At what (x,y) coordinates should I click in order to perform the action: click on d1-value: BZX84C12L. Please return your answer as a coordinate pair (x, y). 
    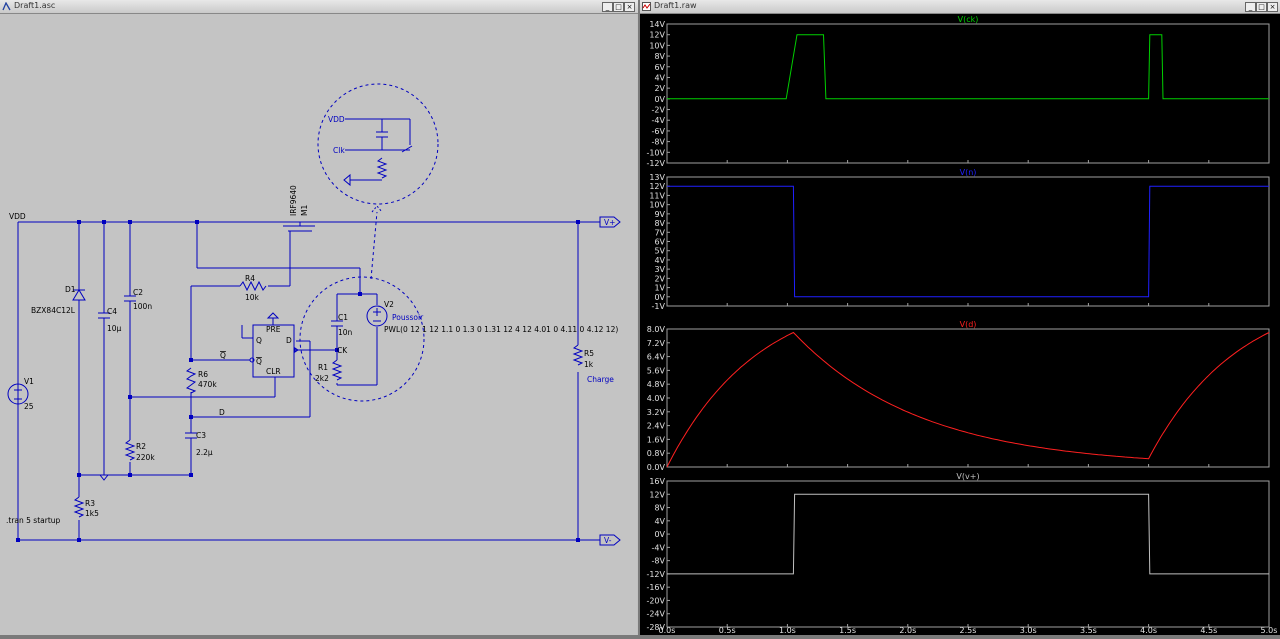
    Looking at the image, I should click on (53, 310).